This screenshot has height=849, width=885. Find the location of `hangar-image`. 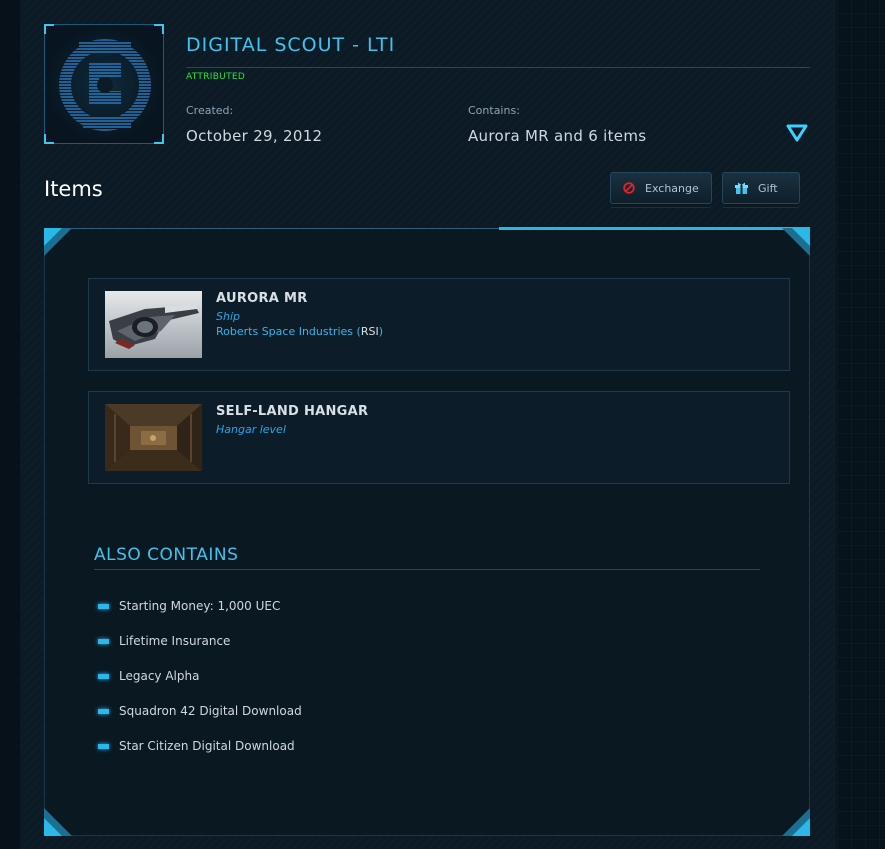

hangar-image is located at coordinates (153, 437).